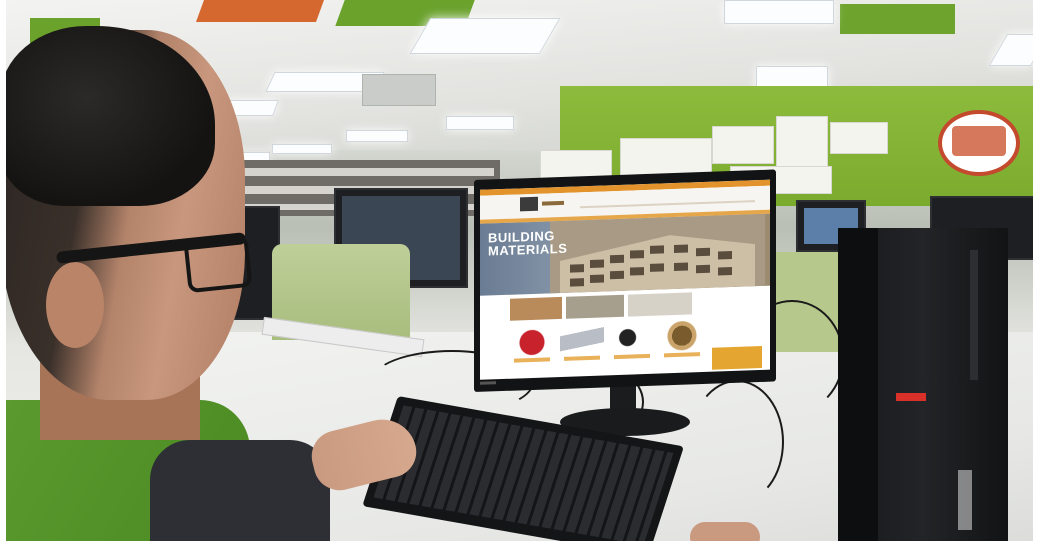  Describe the element at coordinates (218, 264) in the screenshot. I see `glasses-lens` at that location.